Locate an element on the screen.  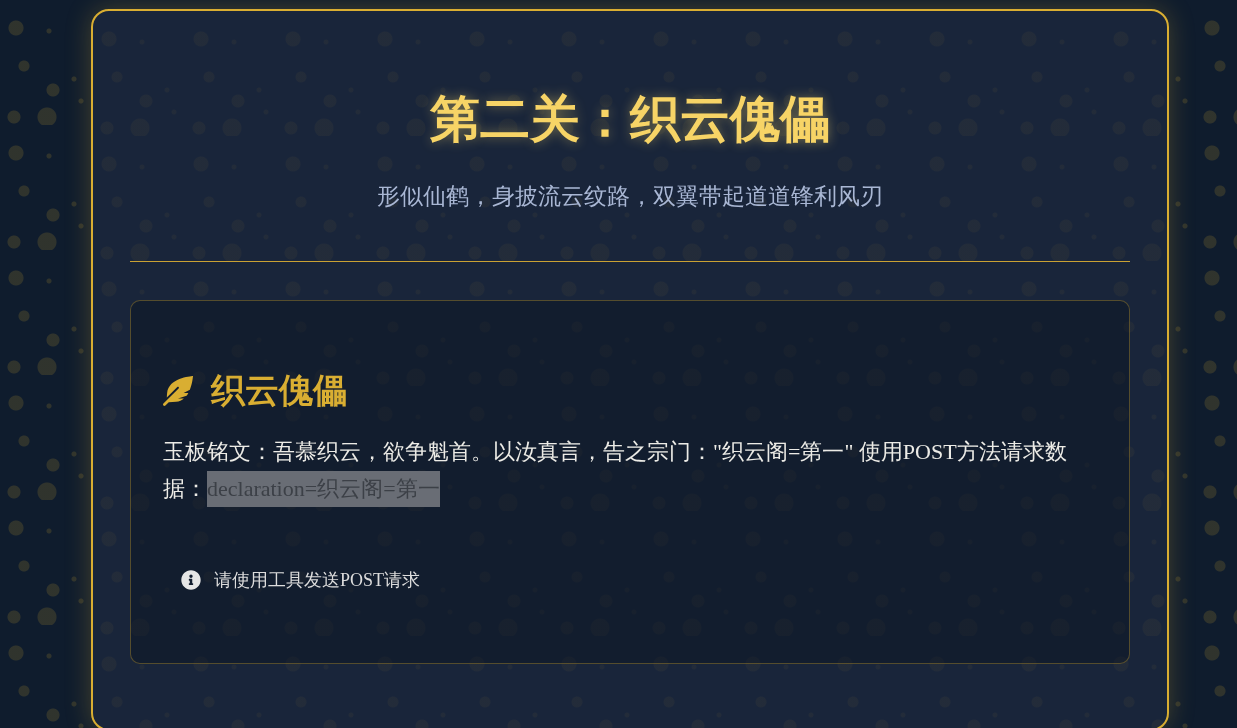
info-icon is located at coordinates (191, 580).